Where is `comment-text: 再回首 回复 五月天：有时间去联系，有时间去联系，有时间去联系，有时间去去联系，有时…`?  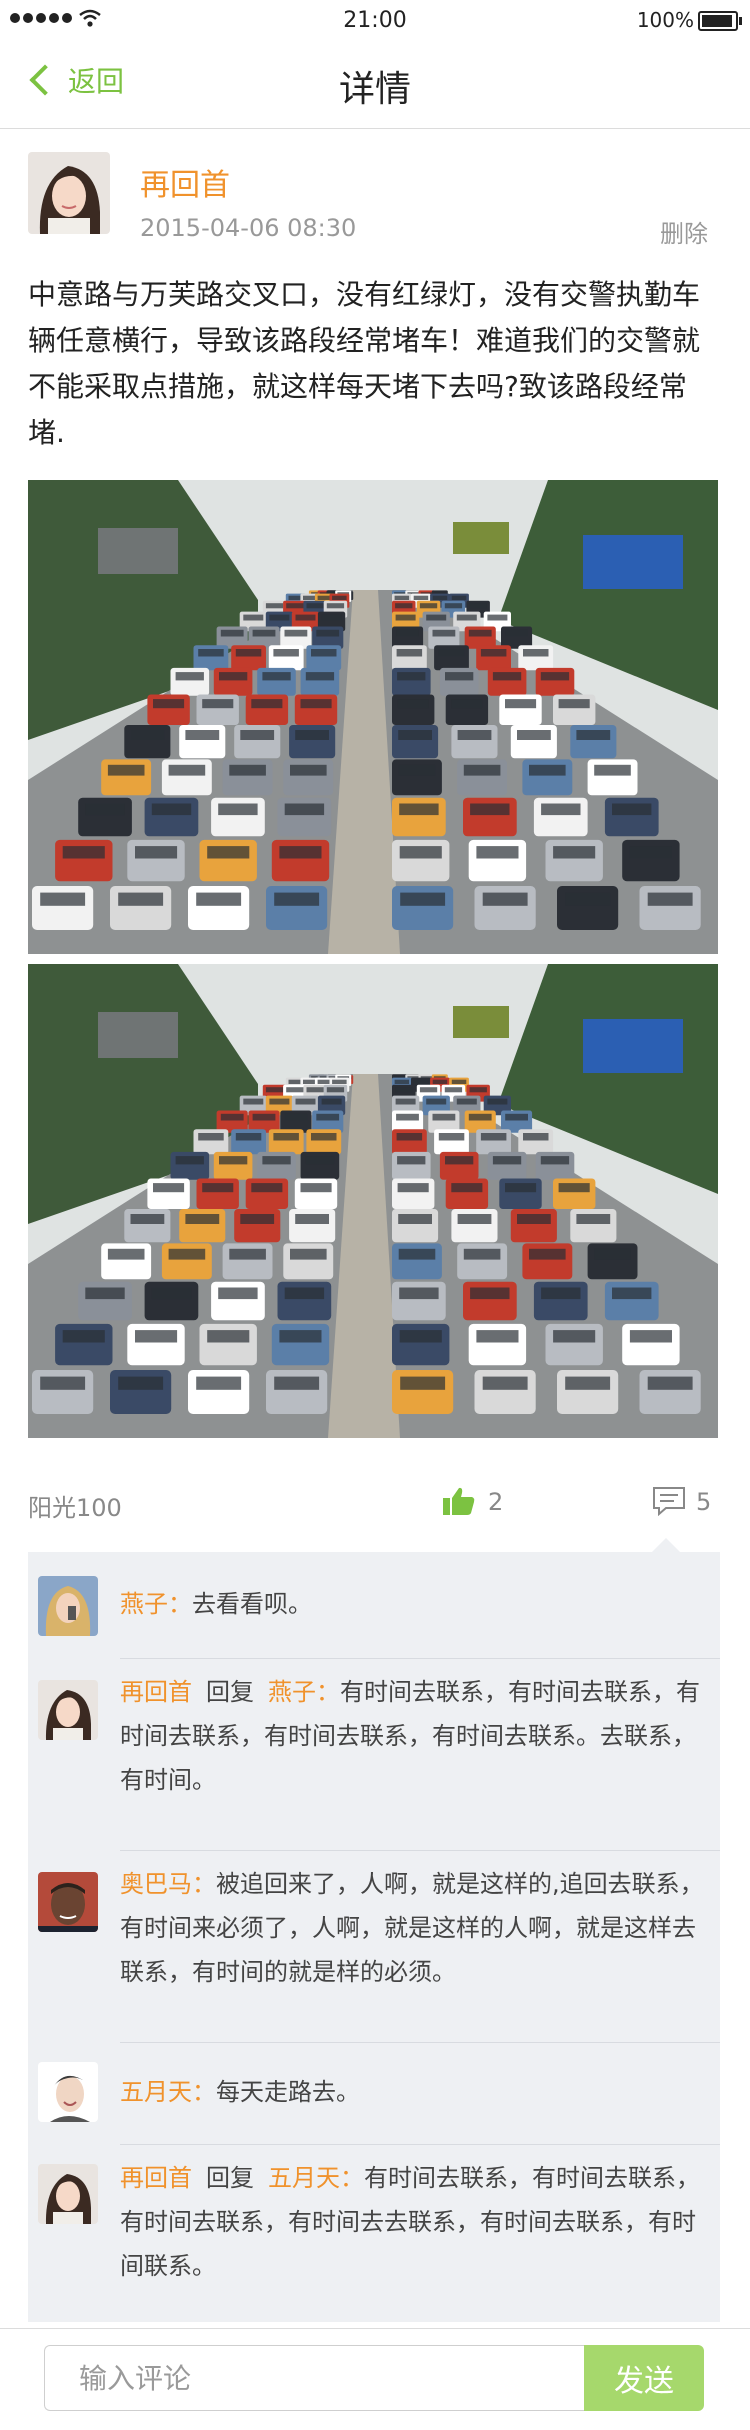 comment-text: 再回首 回复 五月天：有时间去联系，有时间去联系，有时间去联系，有时间去去联系，有时… is located at coordinates (412, 2222).